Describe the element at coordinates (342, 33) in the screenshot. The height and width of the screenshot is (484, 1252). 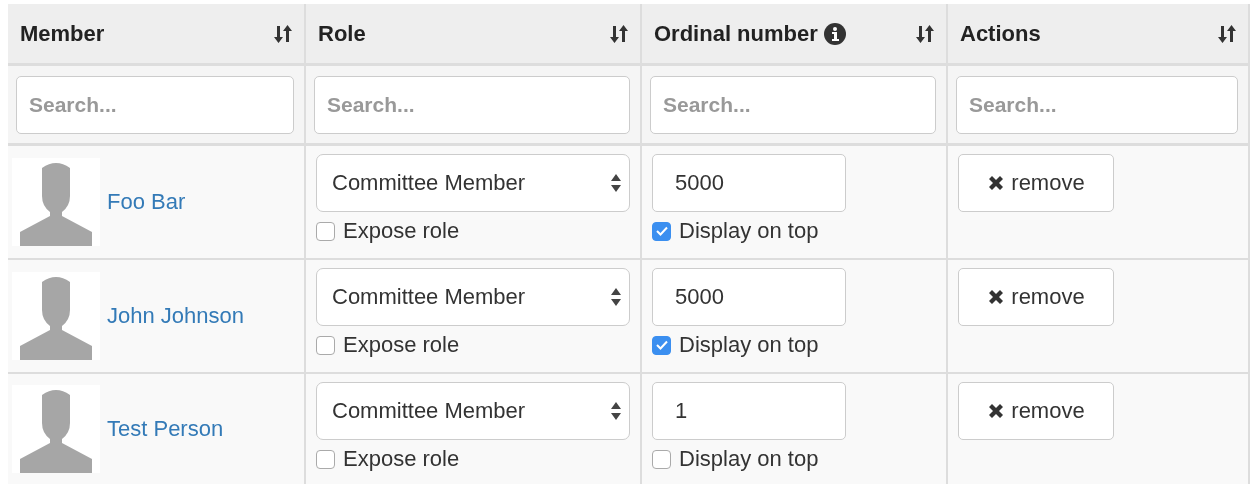
I see `column-header: Role` at that location.